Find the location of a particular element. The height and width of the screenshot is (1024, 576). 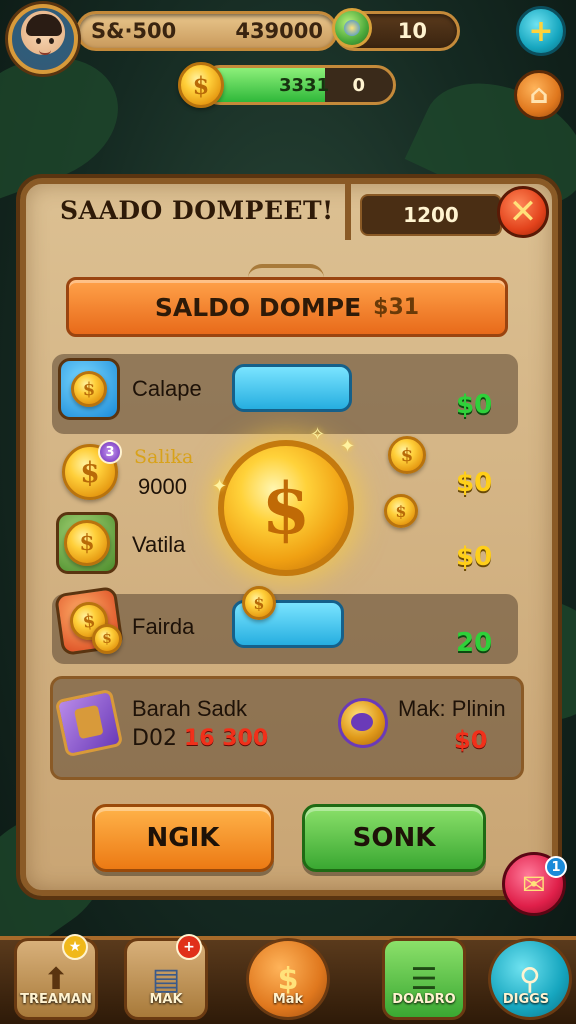

notification-badge: 3 is located at coordinates (110, 452).